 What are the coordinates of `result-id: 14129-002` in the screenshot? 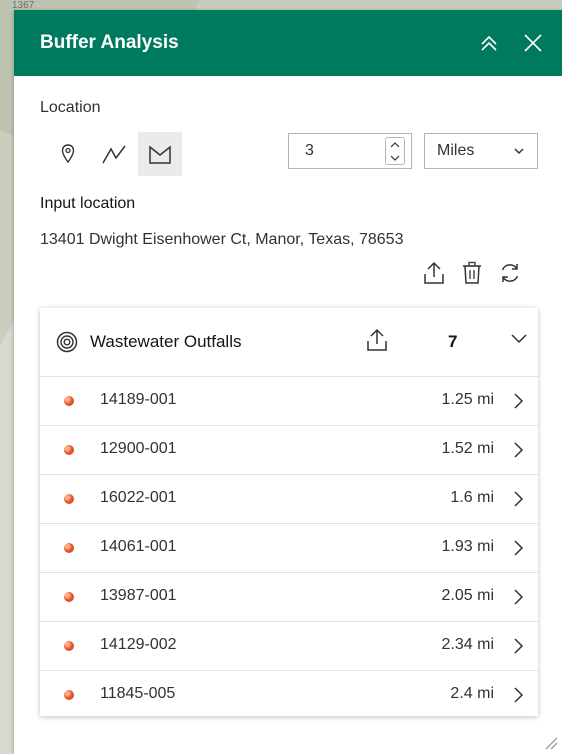 It's located at (138, 644).